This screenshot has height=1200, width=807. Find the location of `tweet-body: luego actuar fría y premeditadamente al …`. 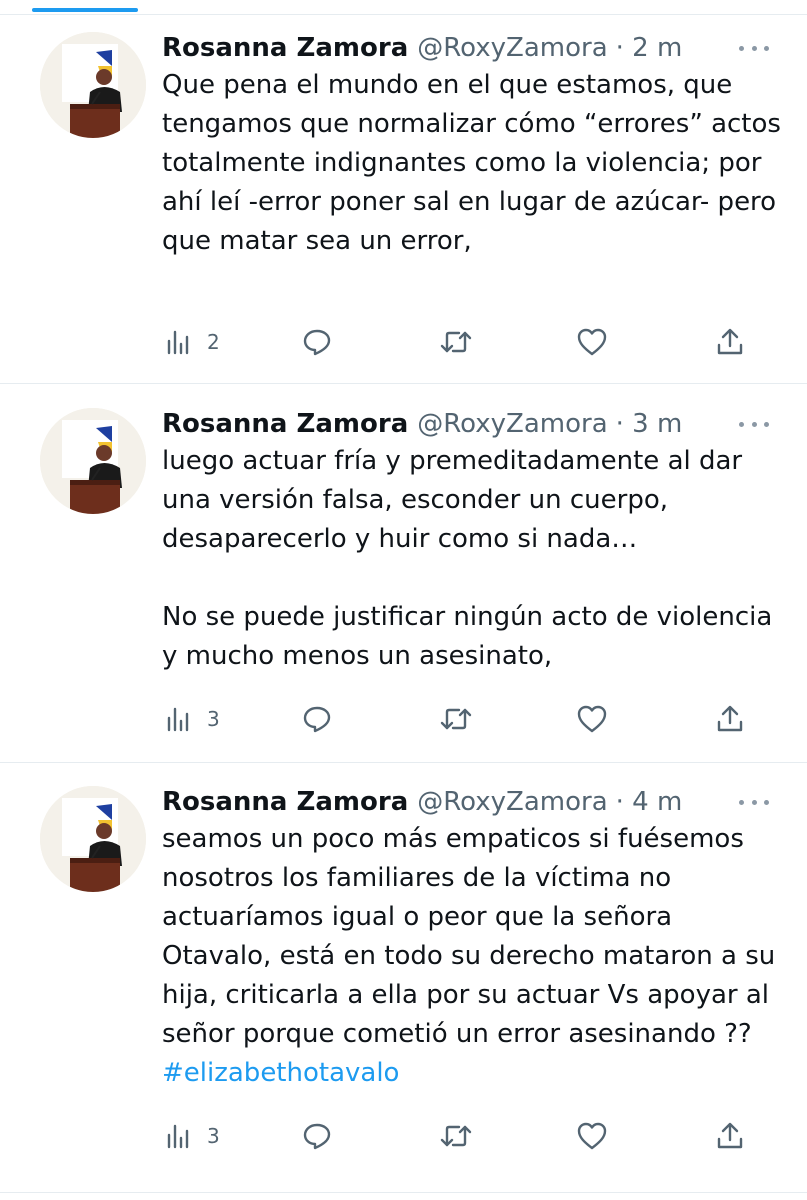

tweet-body: luego actuar fría y premeditadamente al … is located at coordinates (467, 558).